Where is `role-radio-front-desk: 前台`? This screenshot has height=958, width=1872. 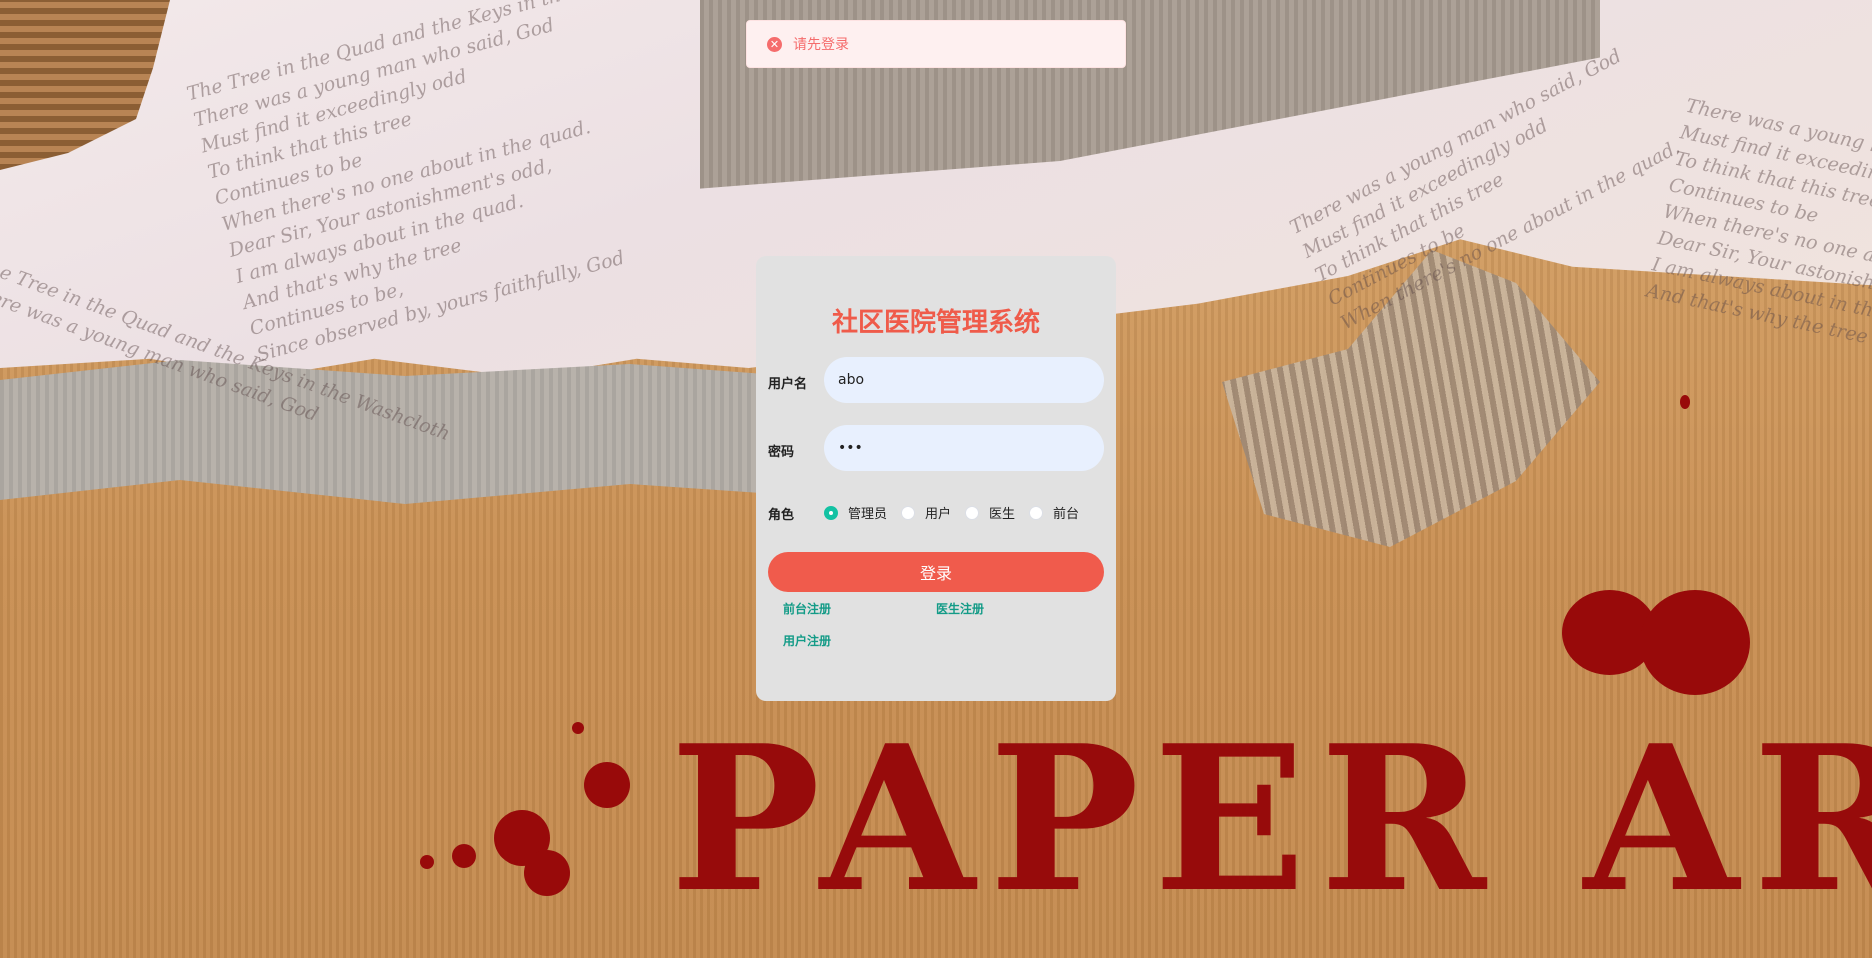
role-radio-front-desk: 前台 is located at coordinates (1054, 512).